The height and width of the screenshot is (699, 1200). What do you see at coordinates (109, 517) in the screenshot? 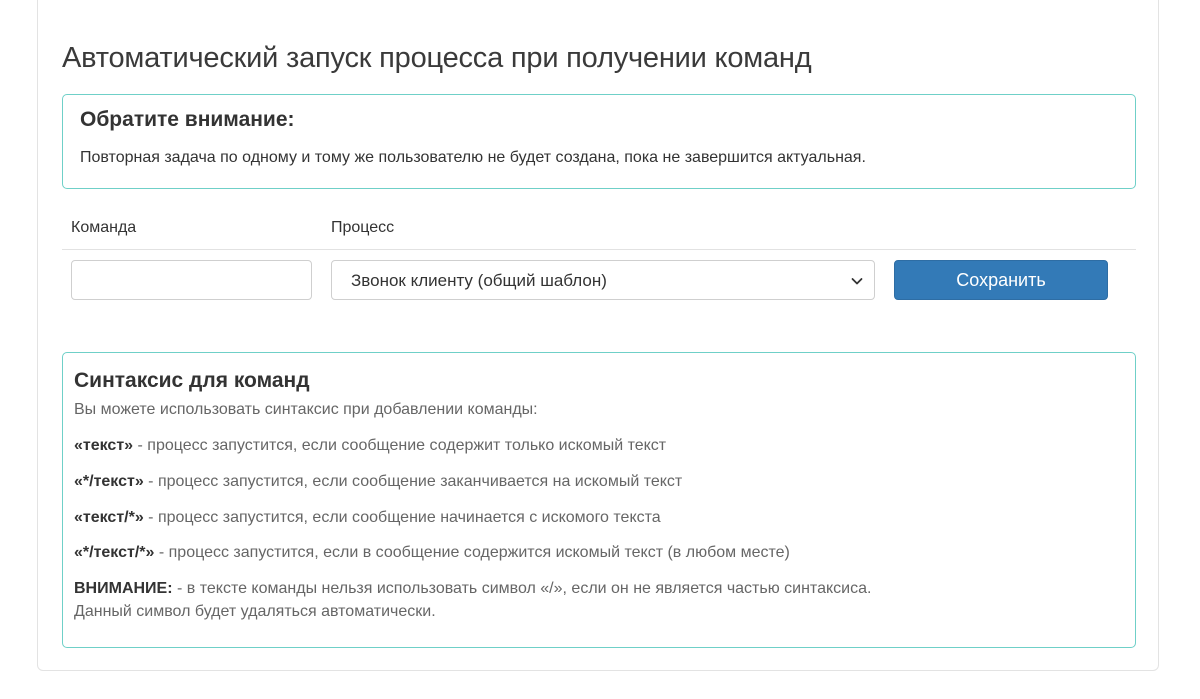
I see `syntax-rule-pattern: «текст/*»` at bounding box center [109, 517].